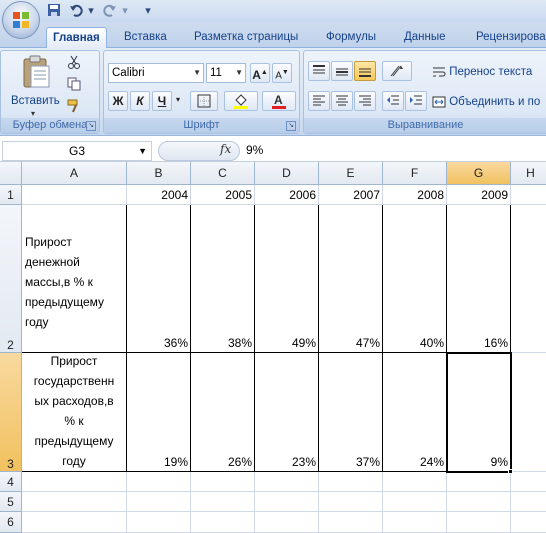  Describe the element at coordinates (159, 412) in the screenshot. I see `cell-b3: 19%` at that location.